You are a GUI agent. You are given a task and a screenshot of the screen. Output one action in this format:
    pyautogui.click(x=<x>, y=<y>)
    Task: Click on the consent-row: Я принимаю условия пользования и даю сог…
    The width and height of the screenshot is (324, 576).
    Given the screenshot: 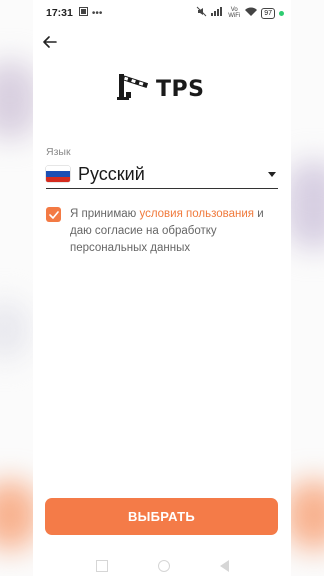 What is the action you would take?
    pyautogui.click(x=162, y=231)
    